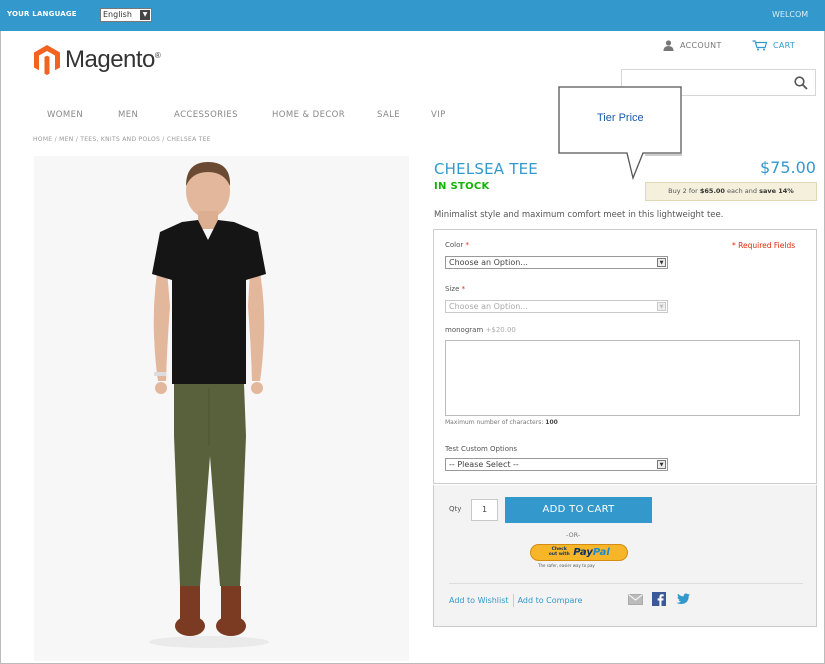 The image size is (825, 664). What do you see at coordinates (479, 600) in the screenshot?
I see `add-to-wishlist-link: Add to Wishlist` at bounding box center [479, 600].